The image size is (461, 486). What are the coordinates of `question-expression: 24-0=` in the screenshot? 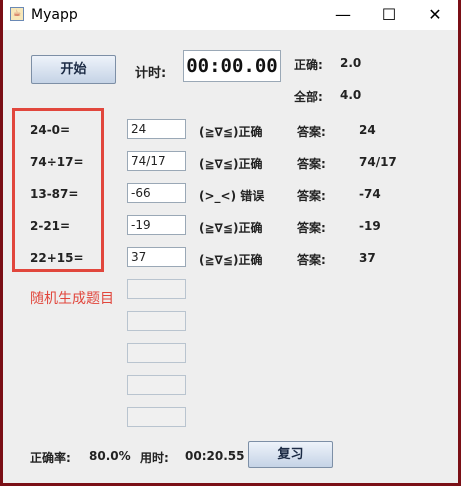 It's located at (50, 130).